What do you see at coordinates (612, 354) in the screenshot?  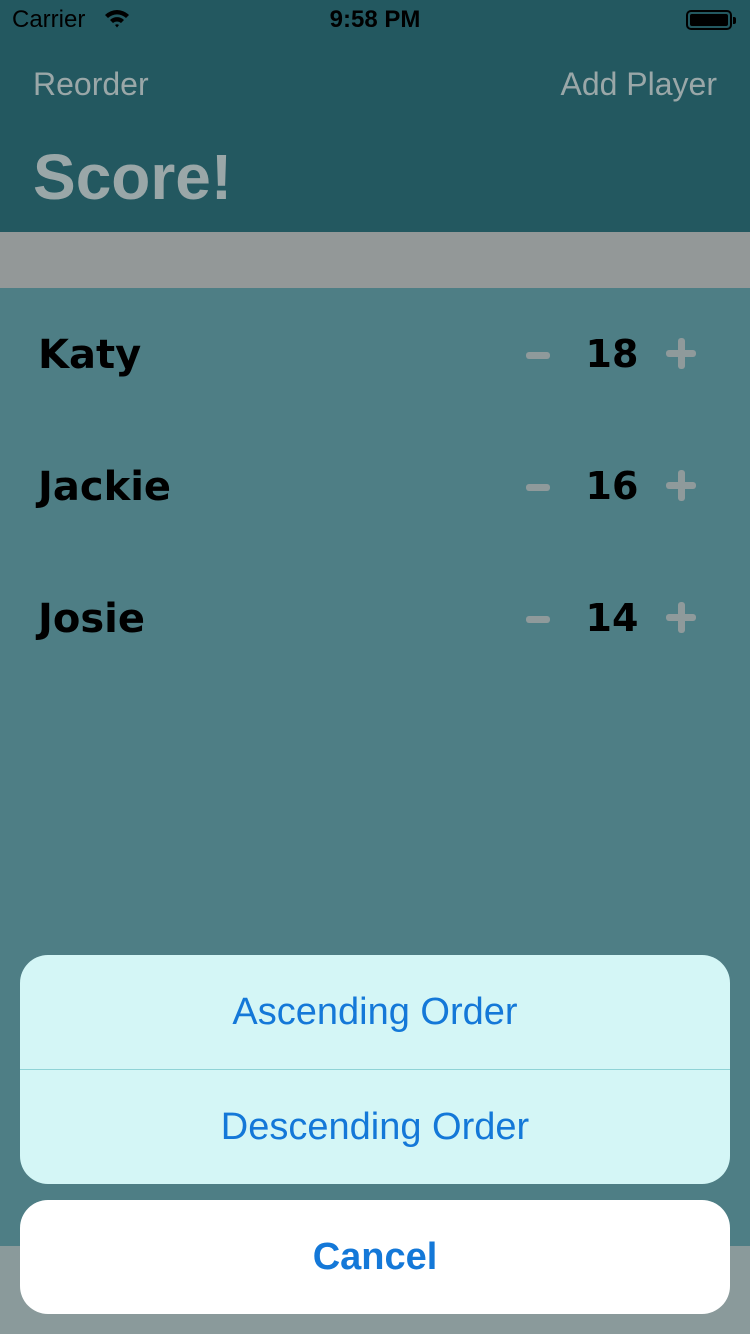 I see `player-score: 18` at bounding box center [612, 354].